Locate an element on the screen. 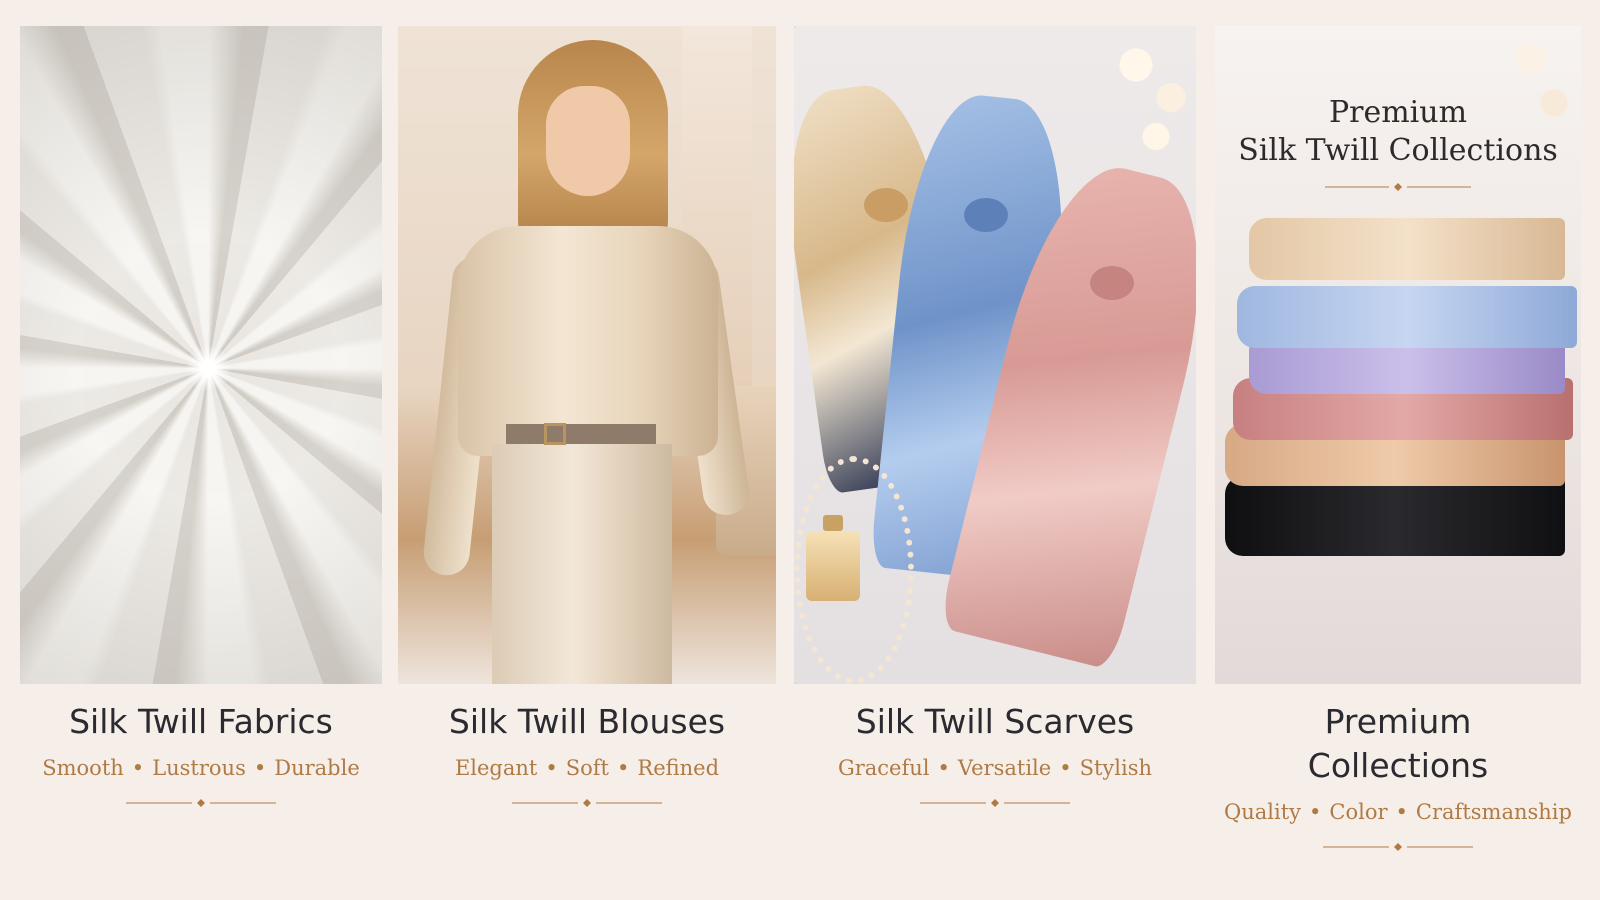 The height and width of the screenshot is (900, 1600). tag: Durable is located at coordinates (317, 768).